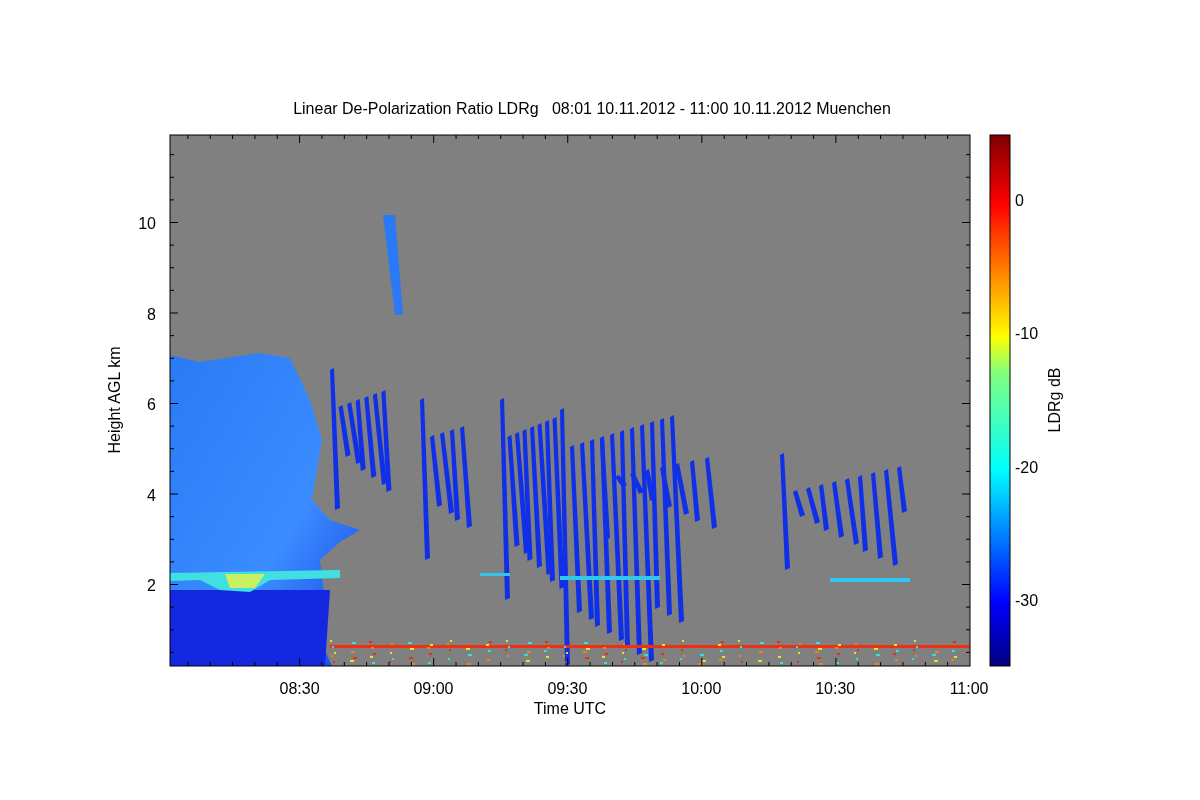 This screenshot has height=800, width=1200. I want to click on y-tick-label: 2, so click(151, 585).